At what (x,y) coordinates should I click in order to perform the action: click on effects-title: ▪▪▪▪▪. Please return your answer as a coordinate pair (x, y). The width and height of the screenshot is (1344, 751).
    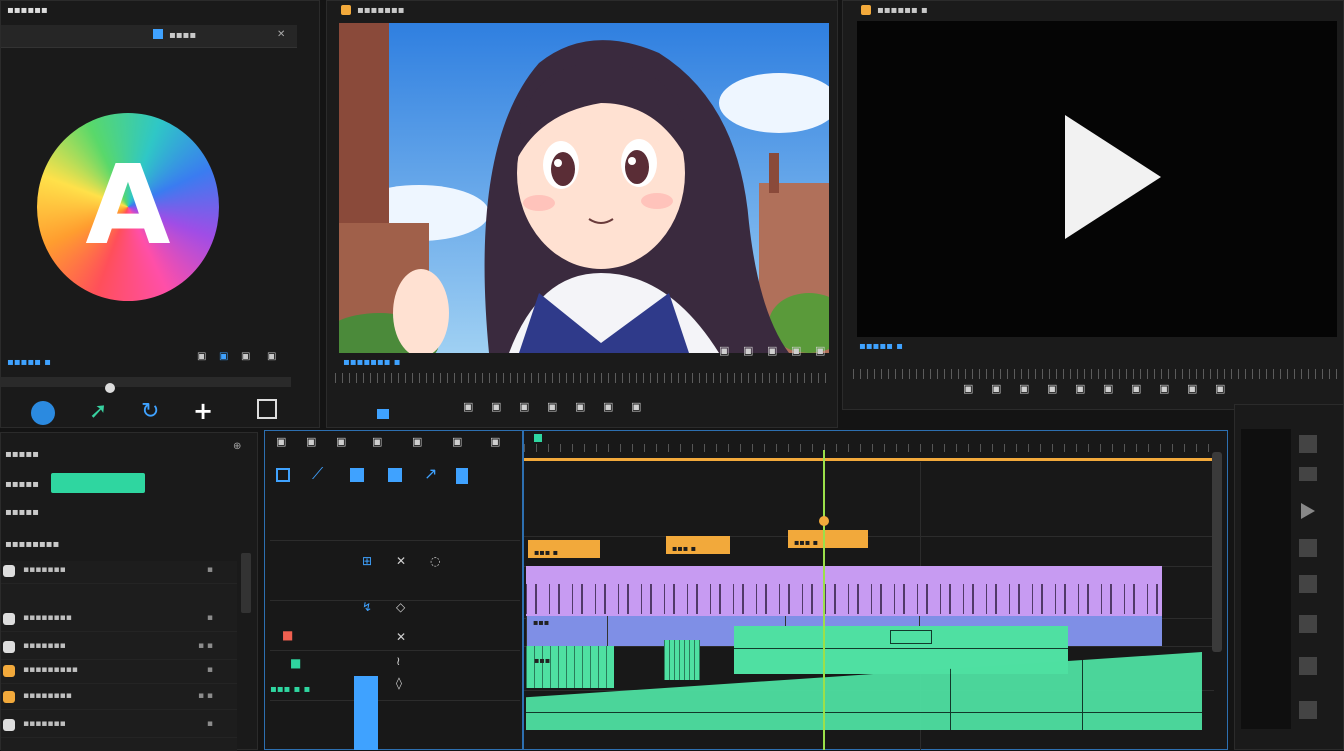
    Looking at the image, I should click on (22, 454).